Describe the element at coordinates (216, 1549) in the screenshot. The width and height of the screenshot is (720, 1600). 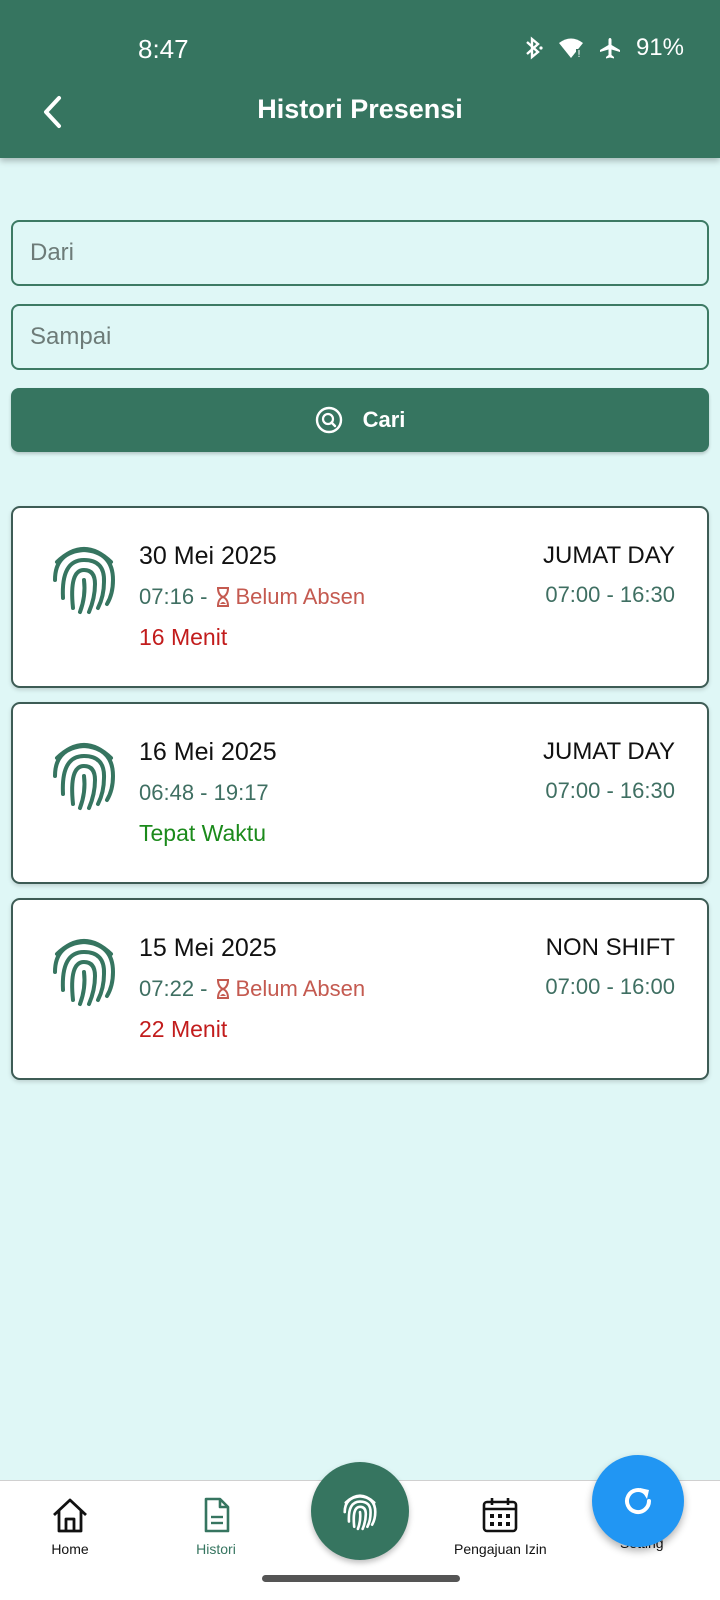
I see `nav-histori-label: Histori` at that location.